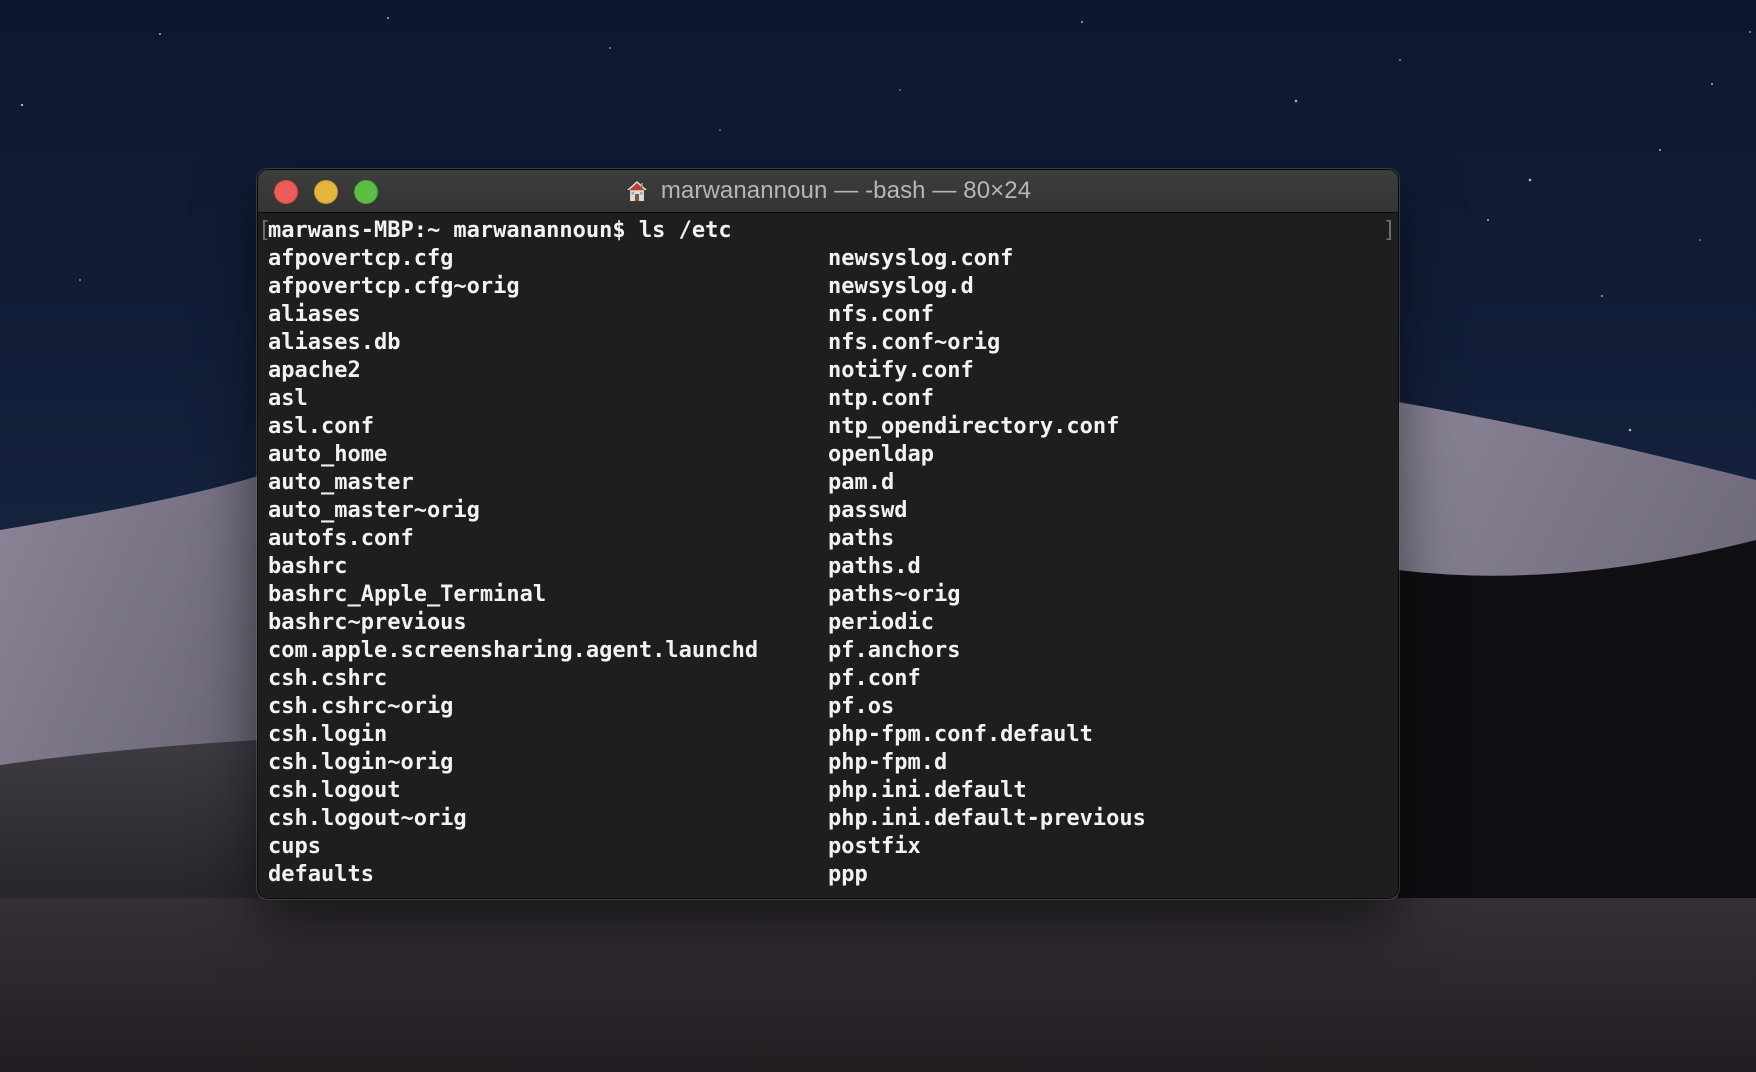  I want to click on file-entry: afpovertcp.cfg~orig, so click(394, 286).